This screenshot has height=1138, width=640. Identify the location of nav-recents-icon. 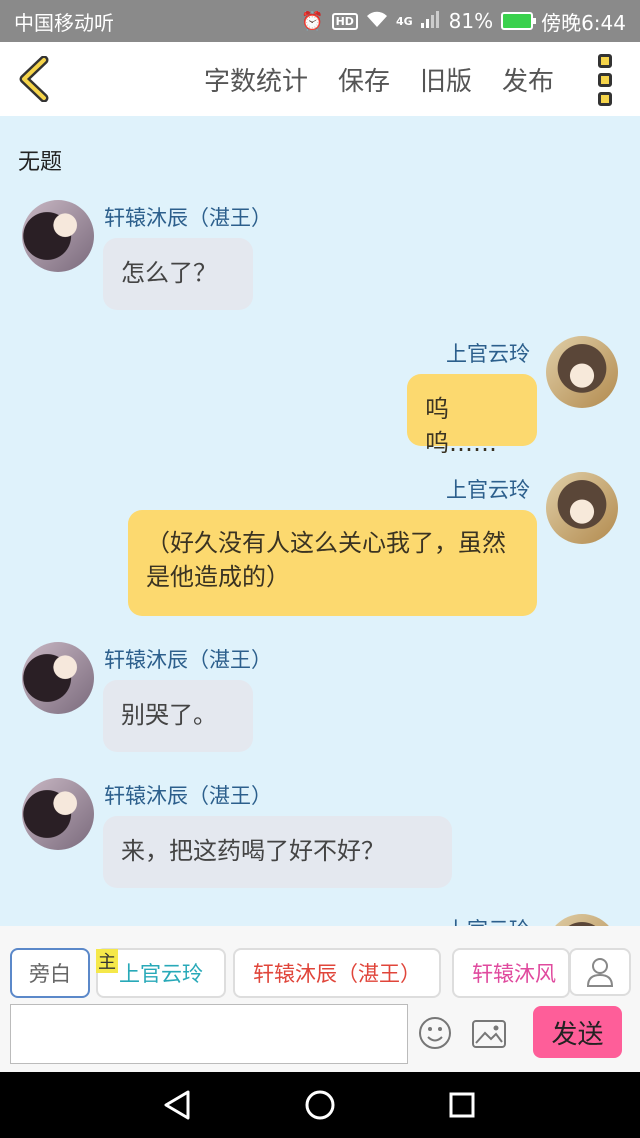
(462, 1105).